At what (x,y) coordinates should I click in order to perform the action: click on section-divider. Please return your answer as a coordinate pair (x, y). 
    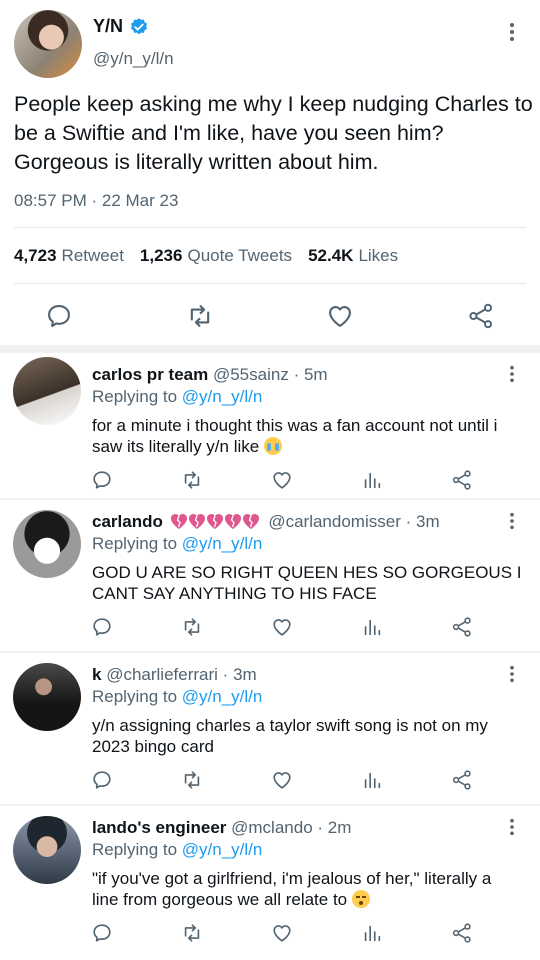
    Looking at the image, I should click on (270, 349).